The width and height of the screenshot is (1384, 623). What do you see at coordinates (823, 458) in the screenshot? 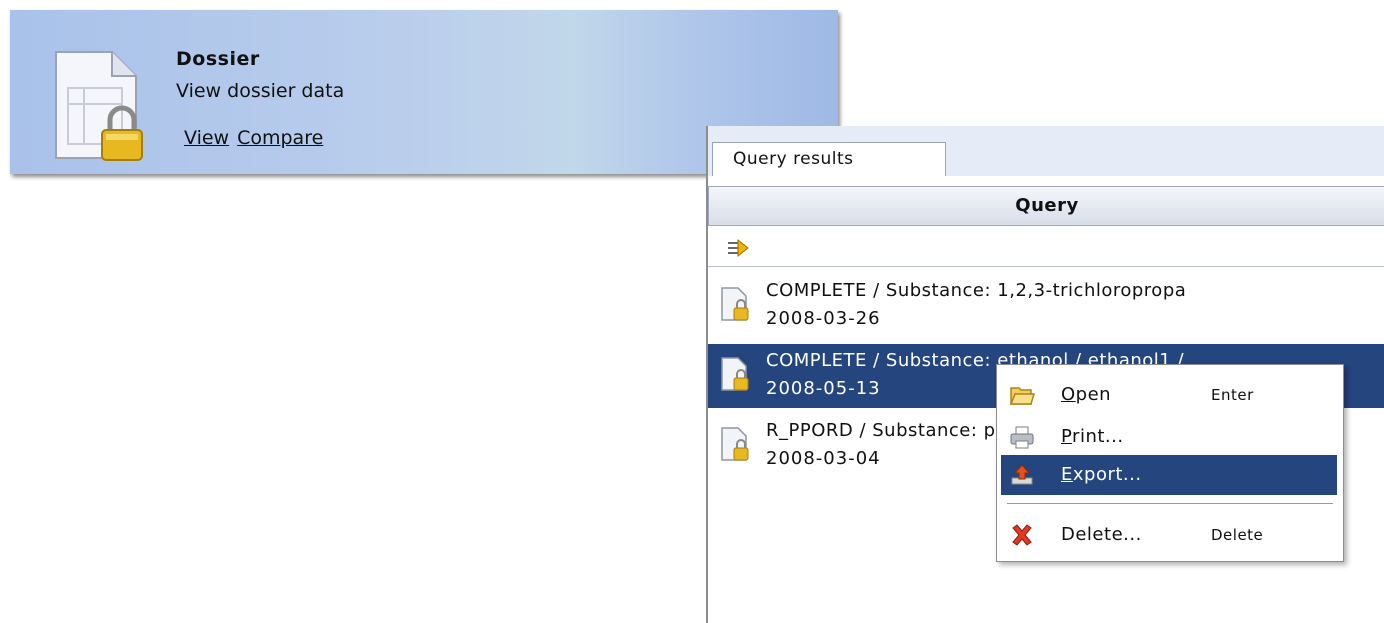
I see `result-date: 2008-03-04` at bounding box center [823, 458].